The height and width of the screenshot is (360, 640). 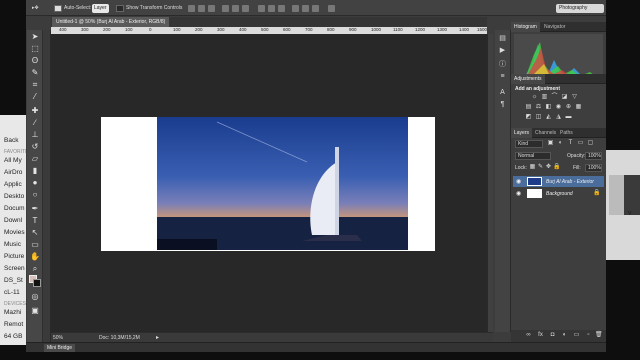 I want to click on finder-item: Applic, so click(x=13, y=184).